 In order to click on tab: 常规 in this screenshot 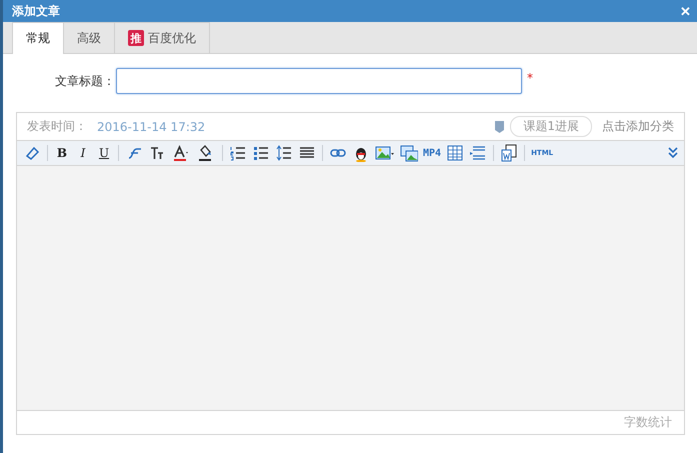, I will do `click(38, 38)`.